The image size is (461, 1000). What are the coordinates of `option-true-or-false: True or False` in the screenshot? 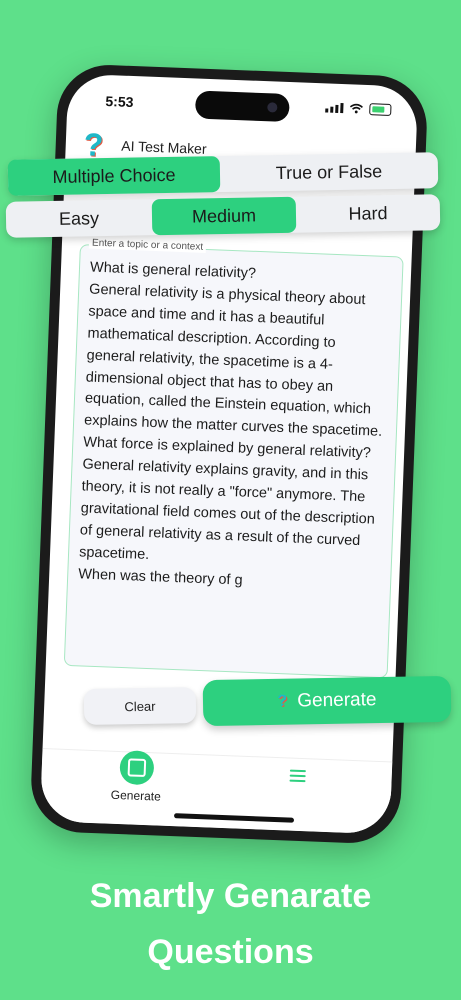 It's located at (329, 172).